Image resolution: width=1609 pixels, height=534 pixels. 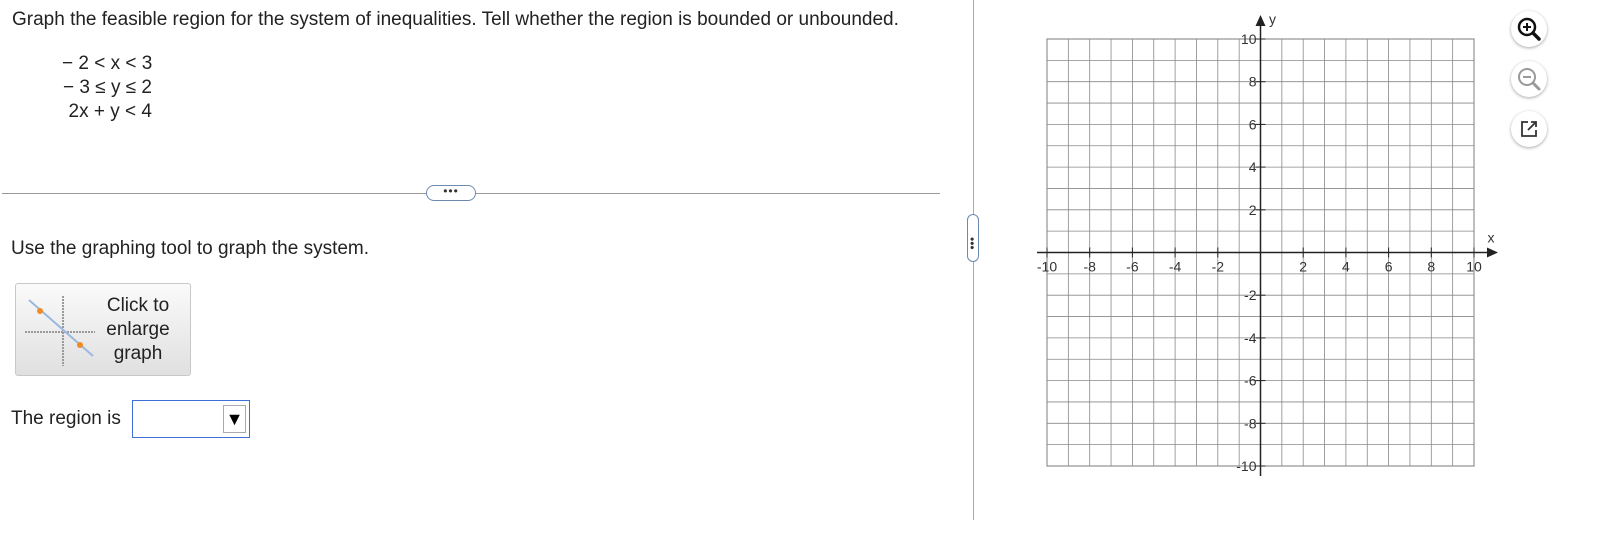 What do you see at coordinates (1047, 267) in the screenshot?
I see `x-tick-label: -10` at bounding box center [1047, 267].